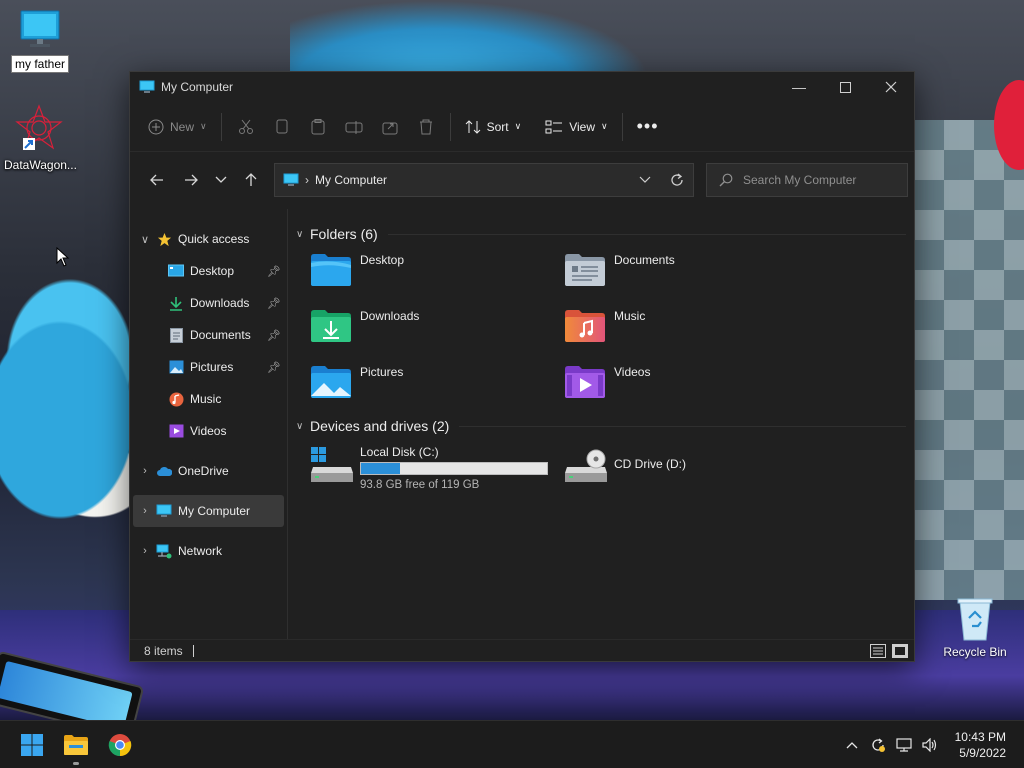  I want to click on address-bar: › My Computer, so click(484, 180).